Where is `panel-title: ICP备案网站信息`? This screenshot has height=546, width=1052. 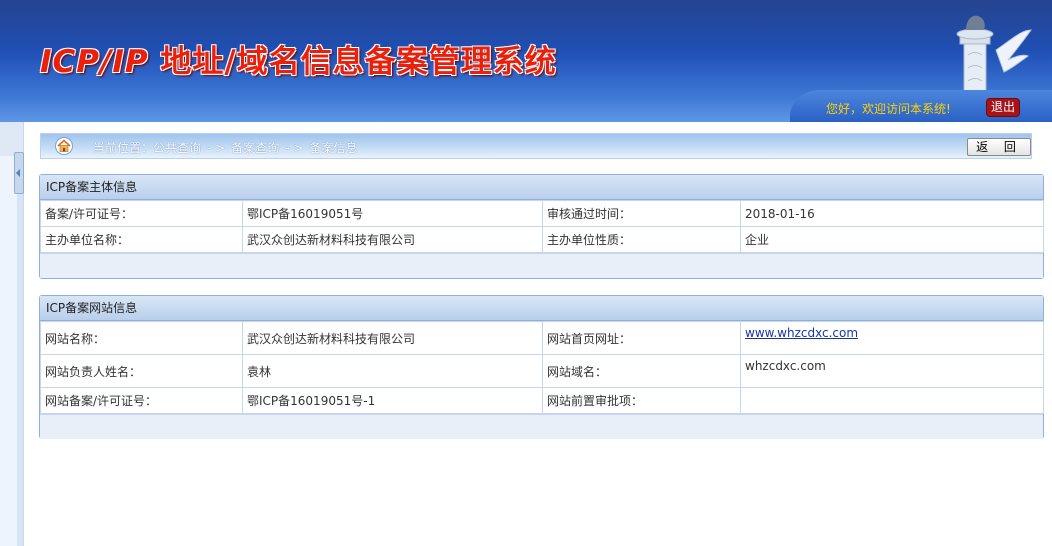
panel-title: ICP备案网站信息 is located at coordinates (541, 308).